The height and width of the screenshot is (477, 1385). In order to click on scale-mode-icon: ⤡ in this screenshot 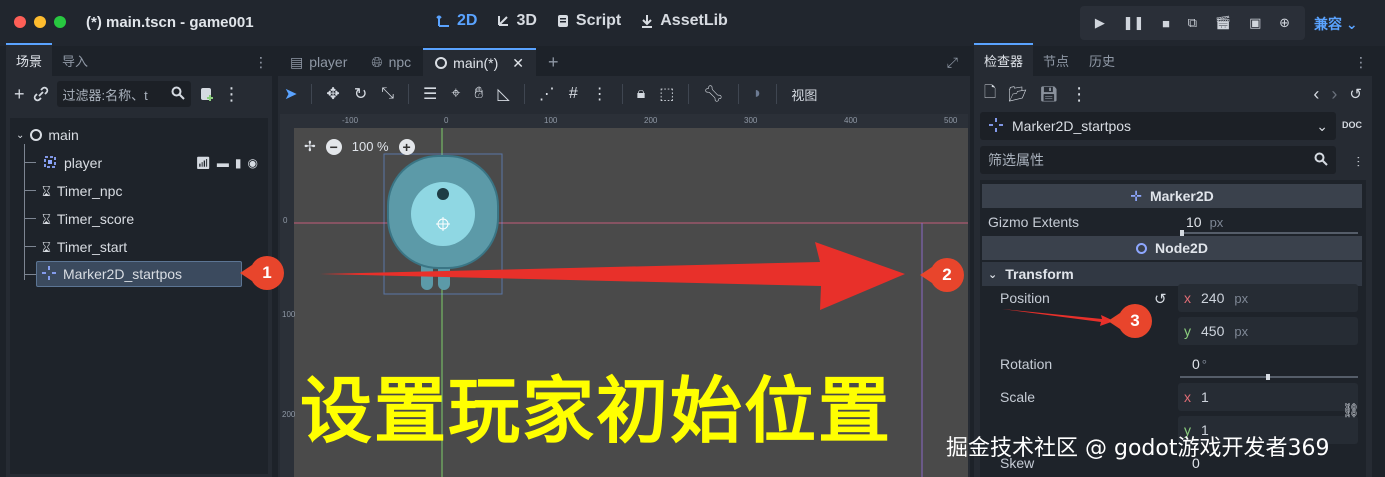, I will do `click(387, 94)`.